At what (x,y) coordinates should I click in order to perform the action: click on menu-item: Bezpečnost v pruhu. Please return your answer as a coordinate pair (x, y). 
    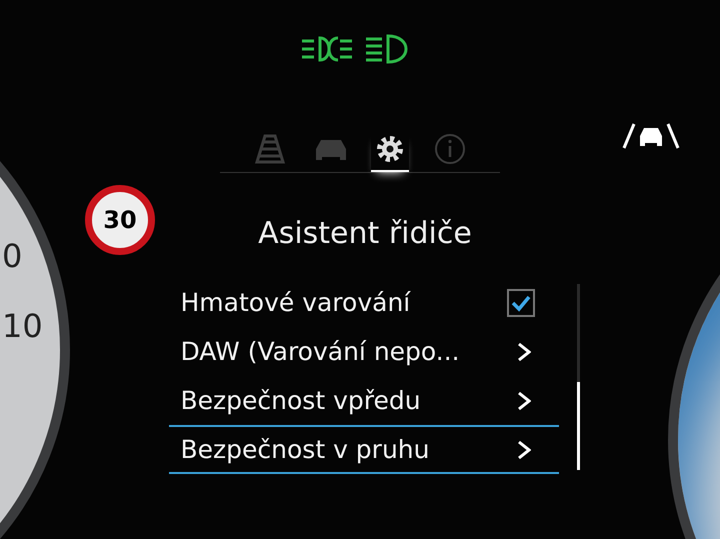
    Looking at the image, I should click on (363, 449).